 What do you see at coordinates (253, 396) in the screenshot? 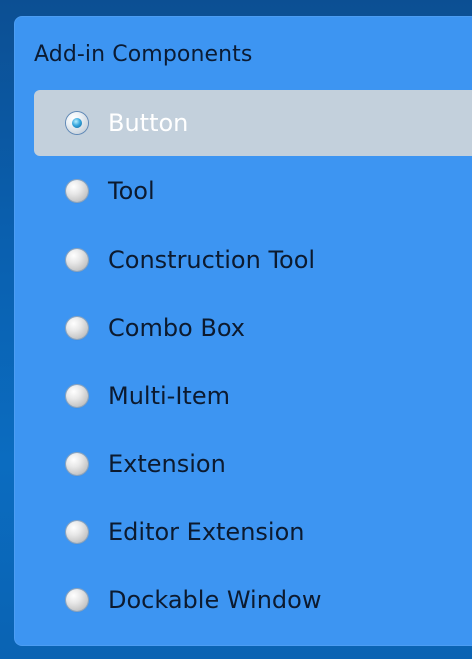
I see `radio-option-multi-item: Multi-Item` at bounding box center [253, 396].